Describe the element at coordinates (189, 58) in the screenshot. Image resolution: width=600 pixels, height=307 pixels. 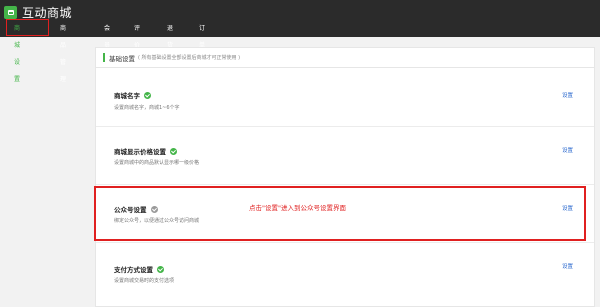
I see `panel-hint: ( 所有基础设置全部设置后商城才可正常使用 )` at that location.